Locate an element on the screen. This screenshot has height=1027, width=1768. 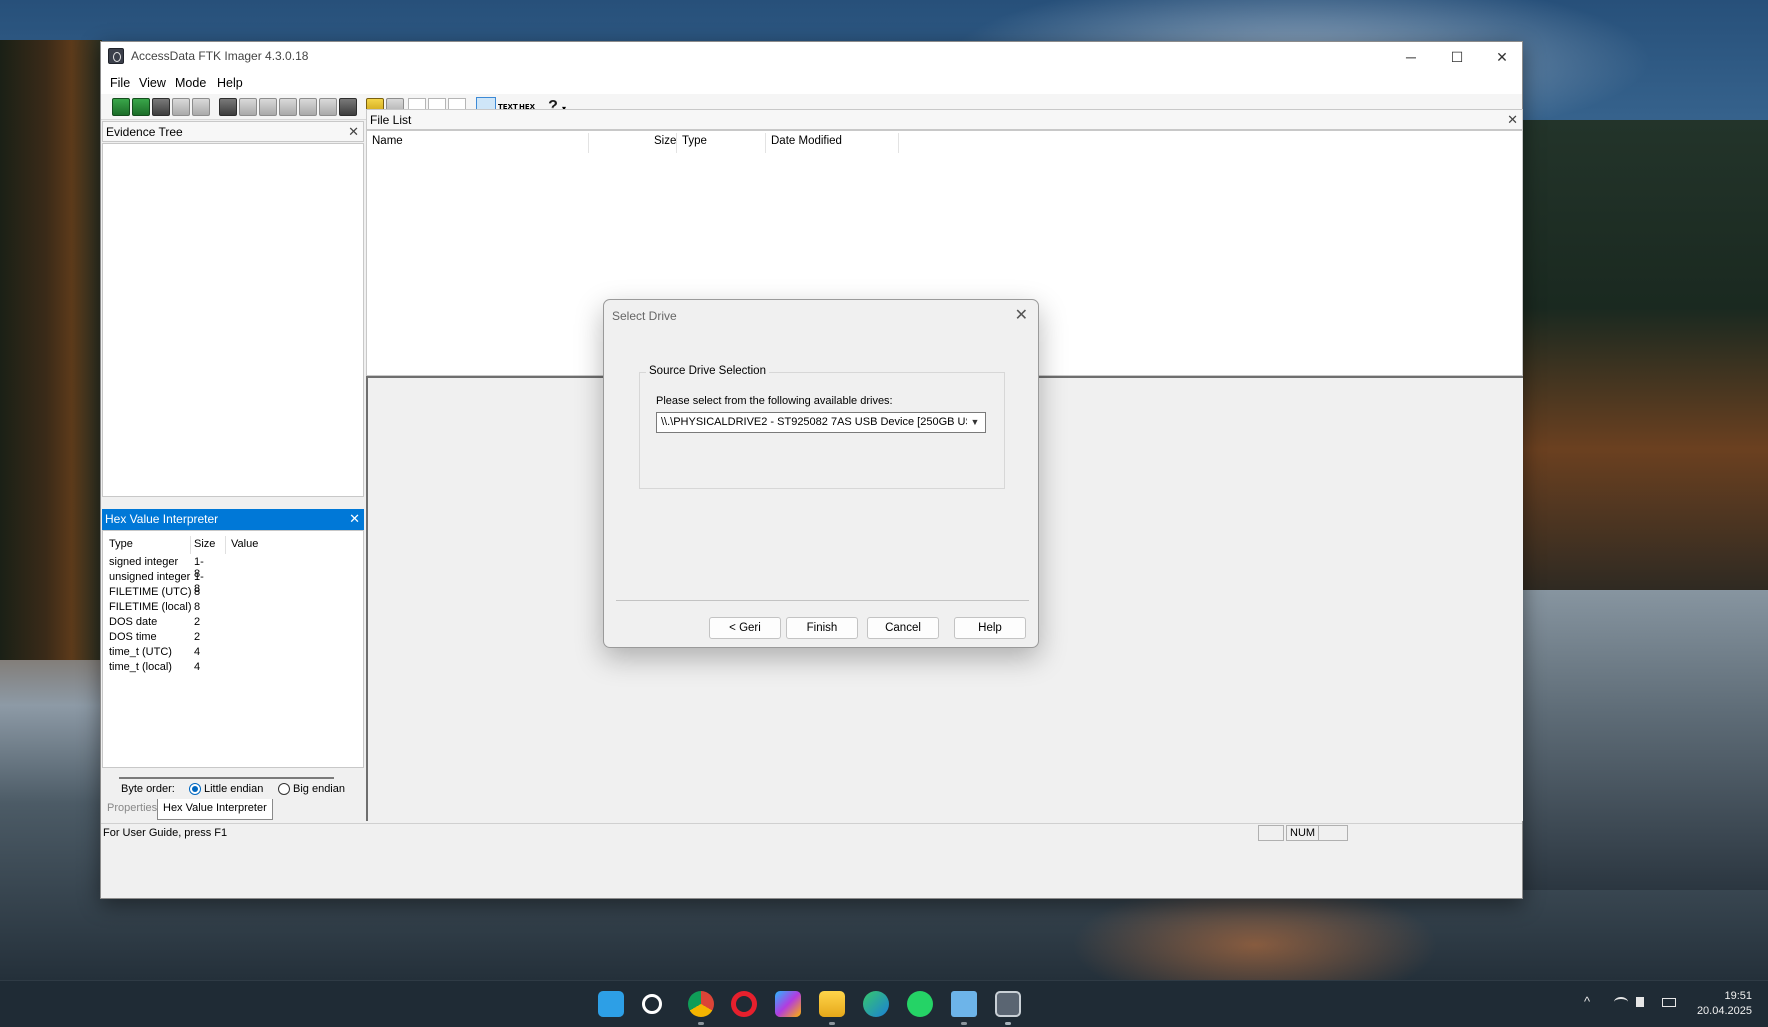
wifi-icon is located at coordinates (1621, 1002).